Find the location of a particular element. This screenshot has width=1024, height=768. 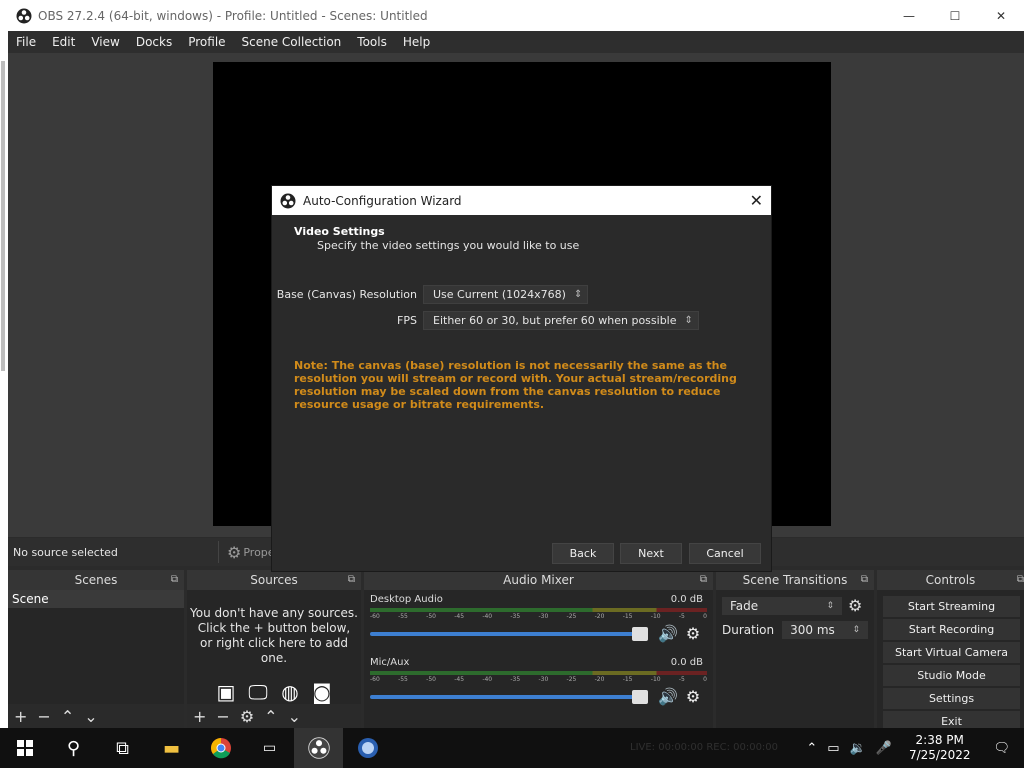

settings-button: Settings is located at coordinates (951, 698).